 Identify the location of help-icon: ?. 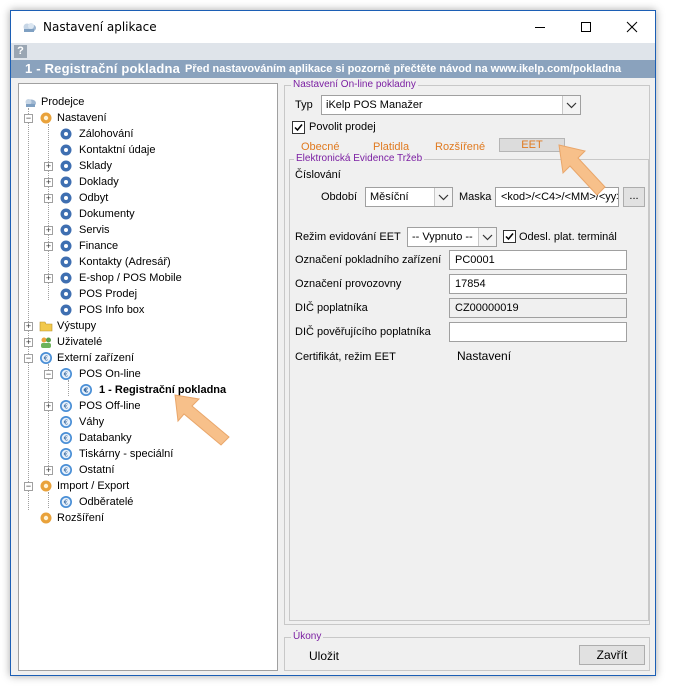
(20, 51).